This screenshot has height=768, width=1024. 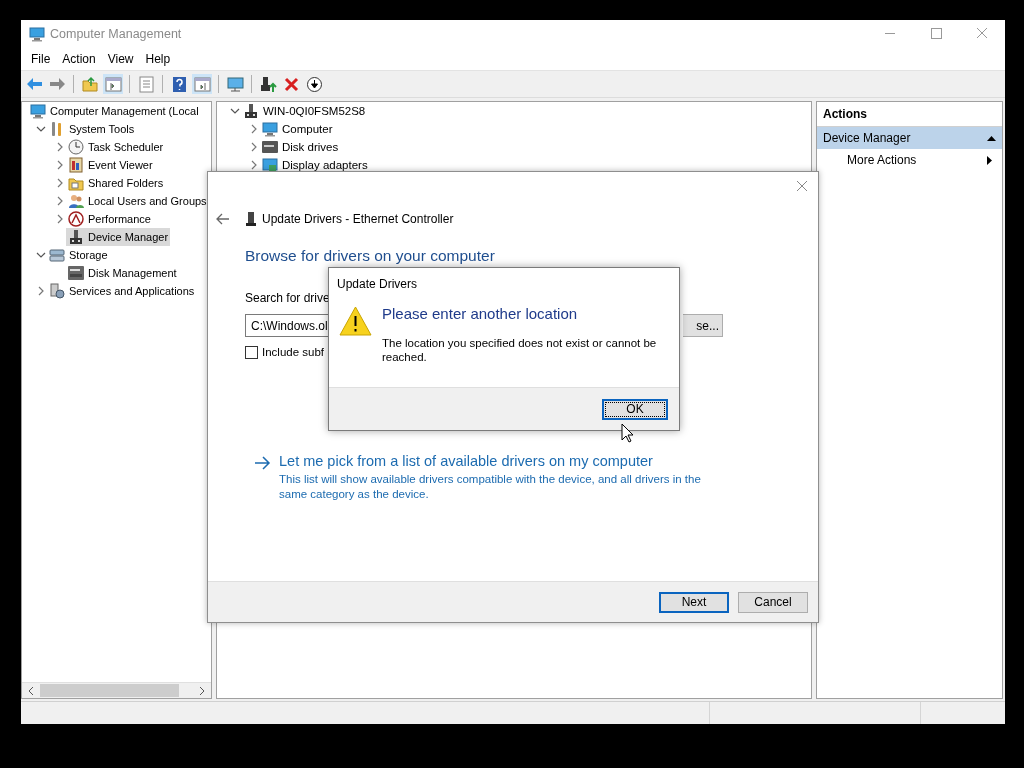 What do you see at coordinates (635, 409) in the screenshot?
I see `ok-button: OK` at bounding box center [635, 409].